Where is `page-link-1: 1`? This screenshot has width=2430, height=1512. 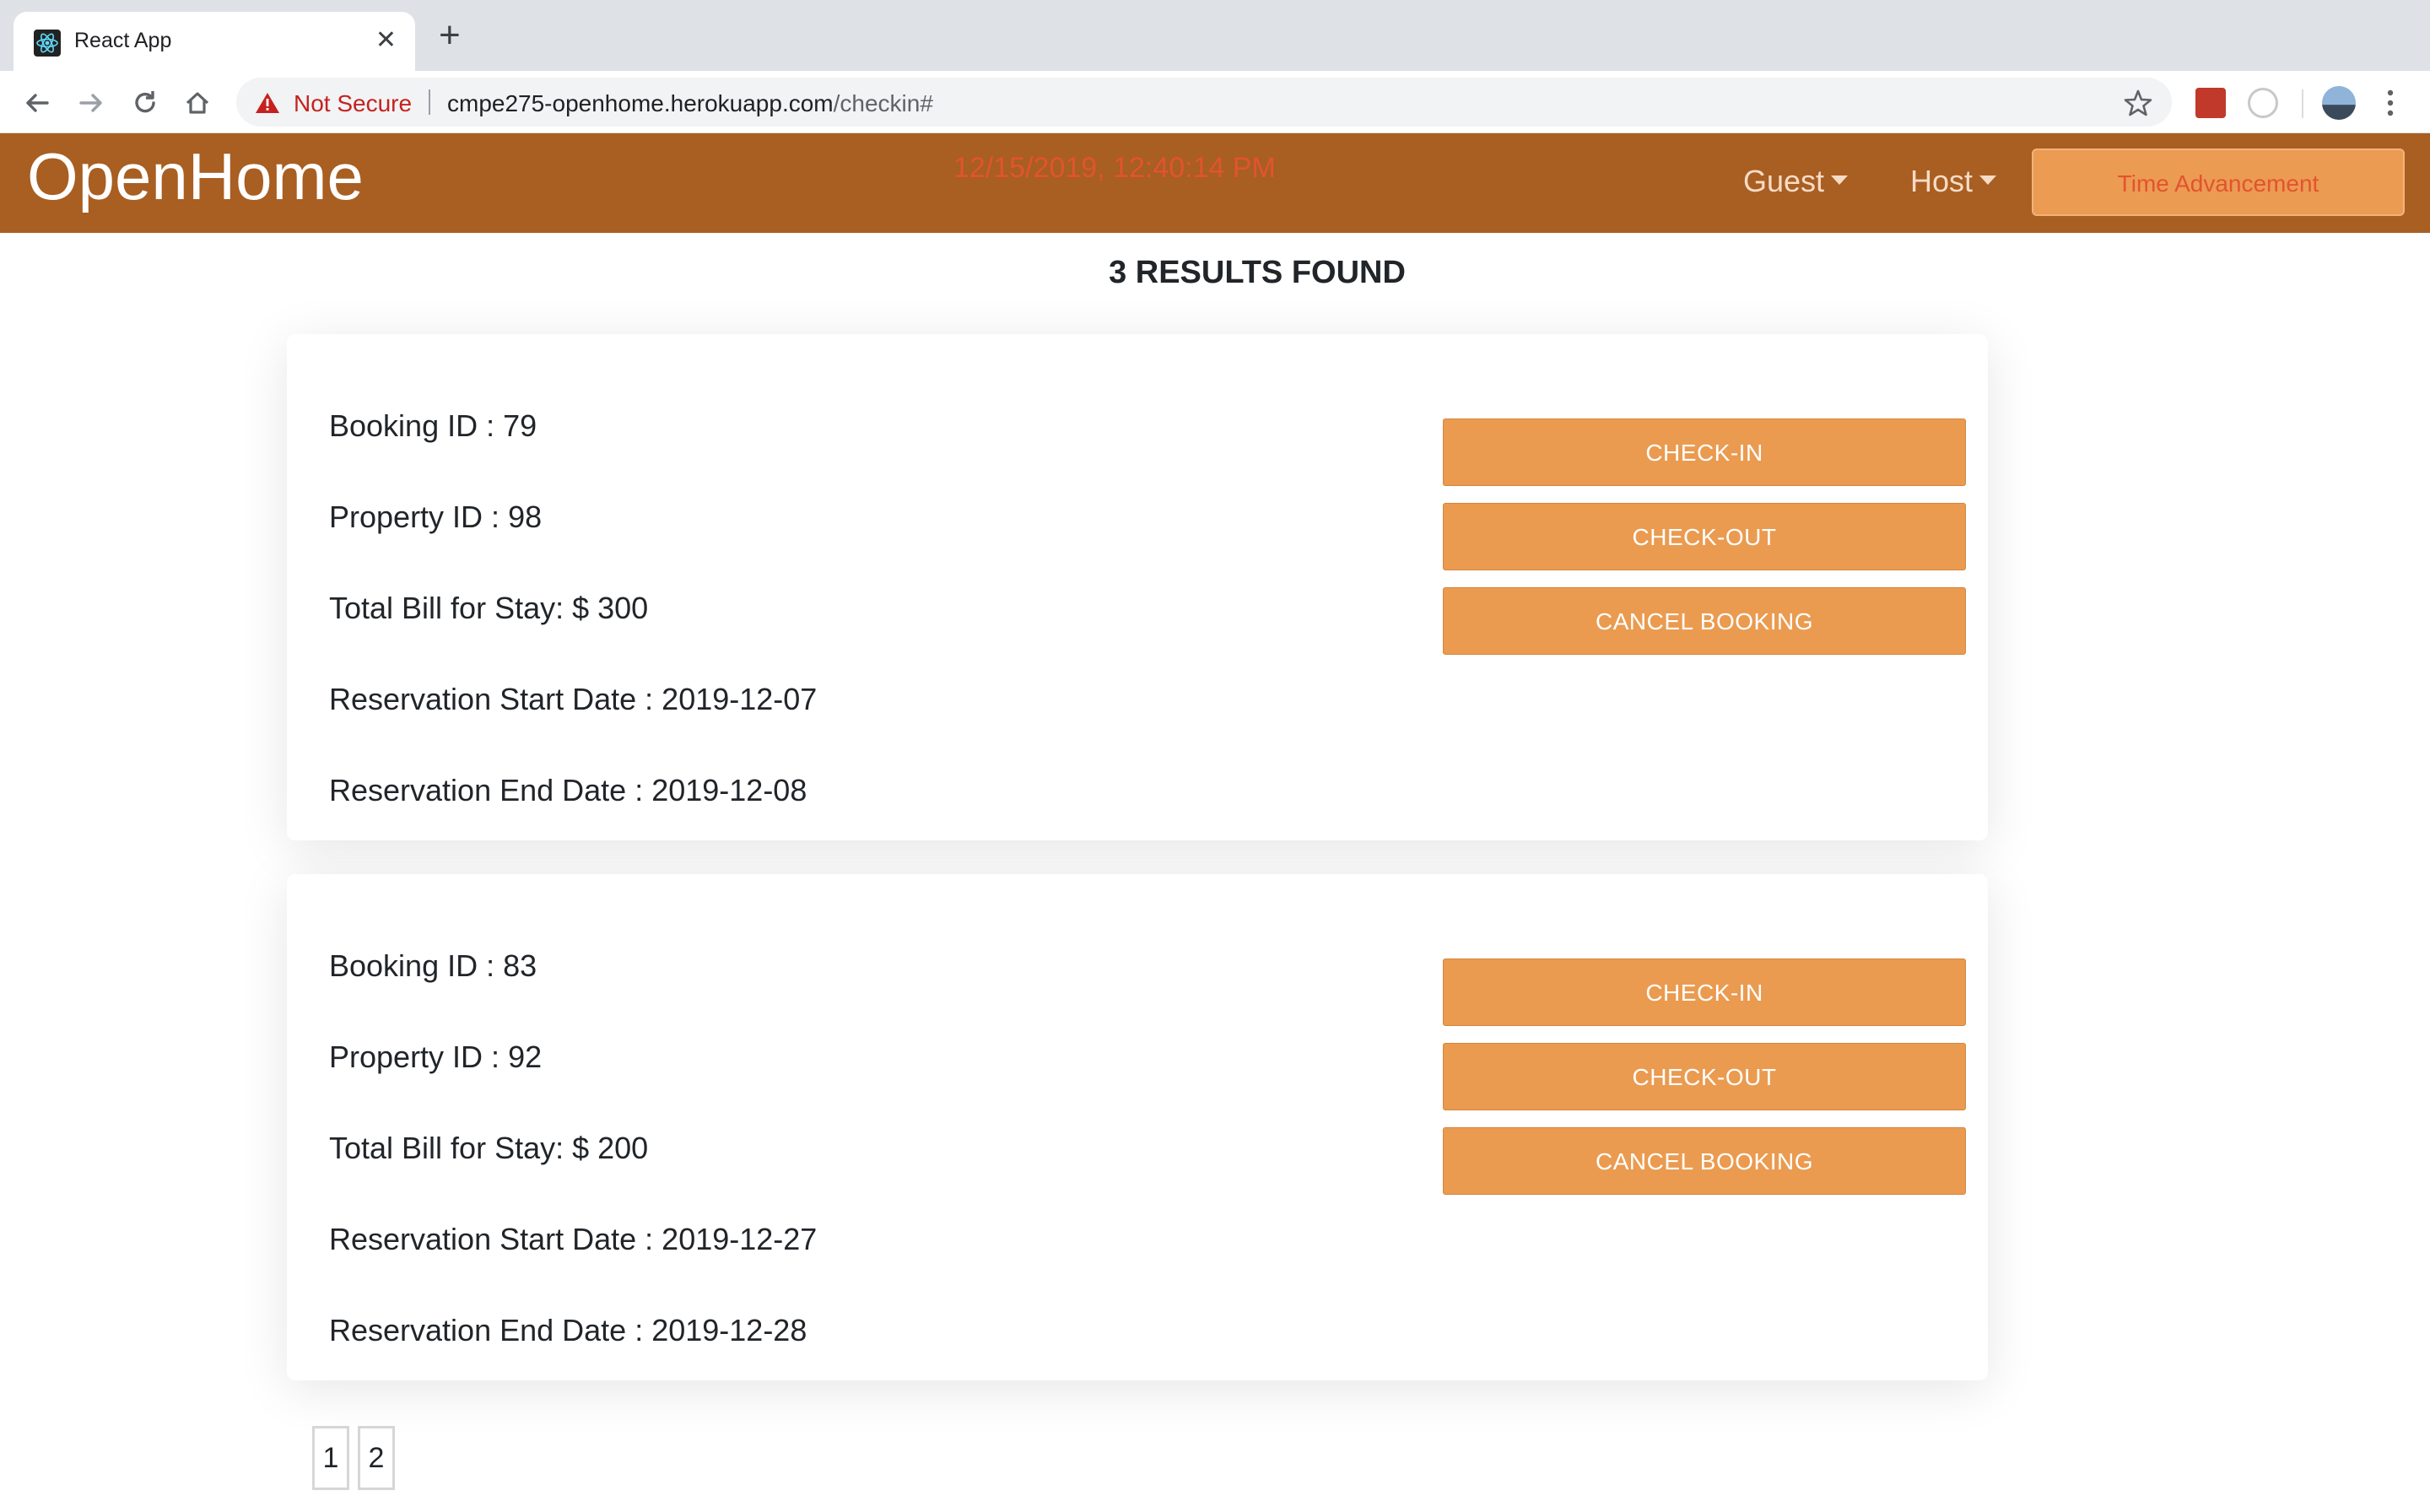
page-link-1: 1 is located at coordinates (330, 1458).